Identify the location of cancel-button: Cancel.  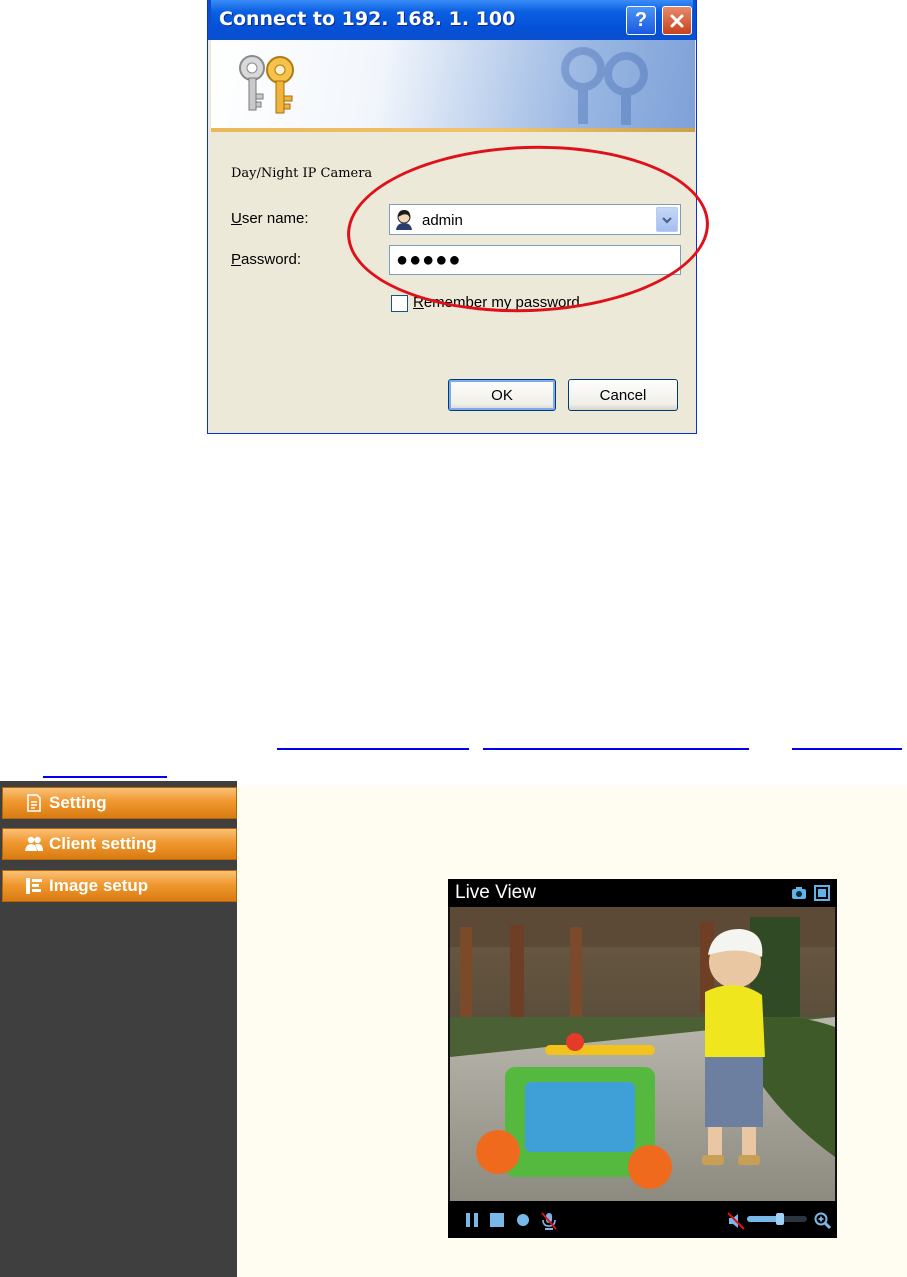
(623, 395).